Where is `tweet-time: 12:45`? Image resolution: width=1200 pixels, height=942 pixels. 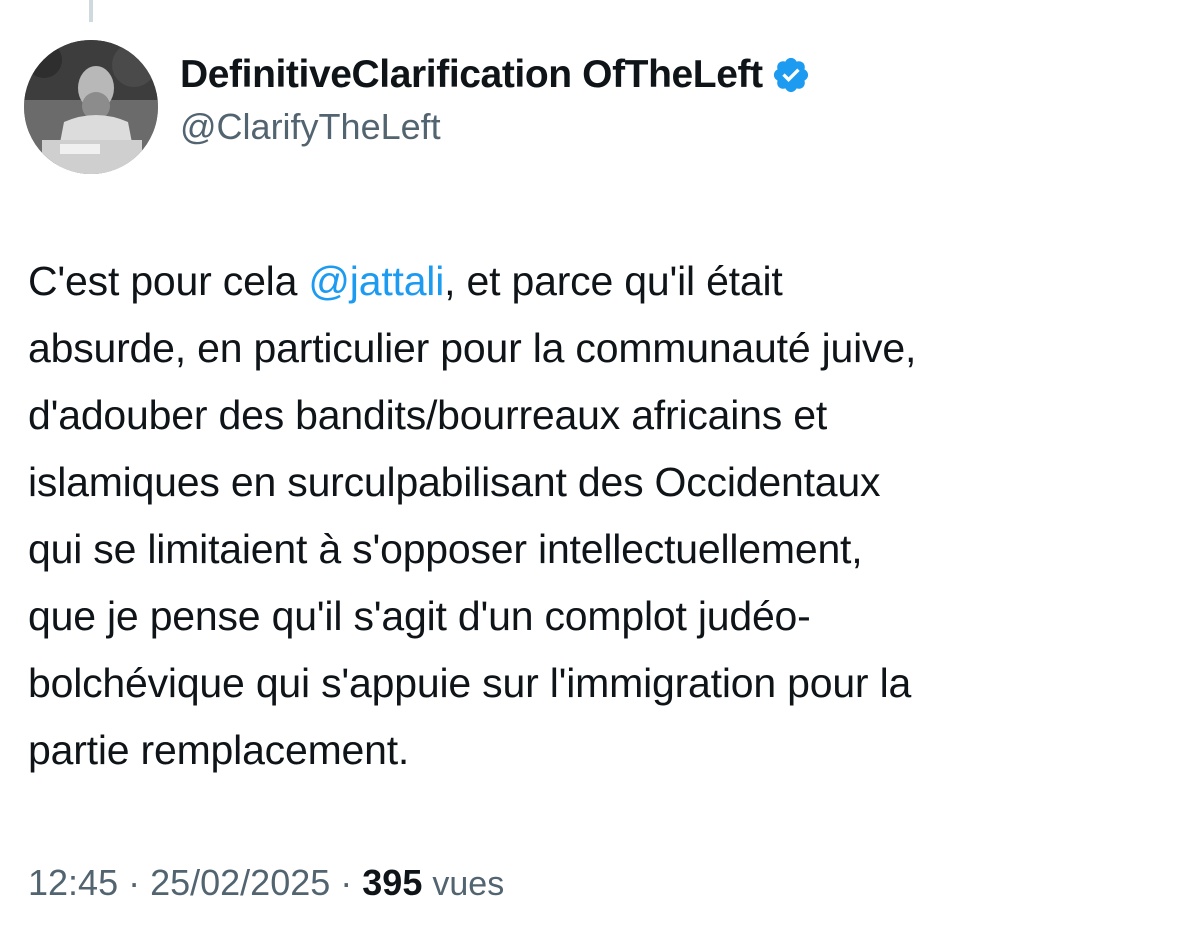
tweet-time: 12:45 is located at coordinates (73, 882).